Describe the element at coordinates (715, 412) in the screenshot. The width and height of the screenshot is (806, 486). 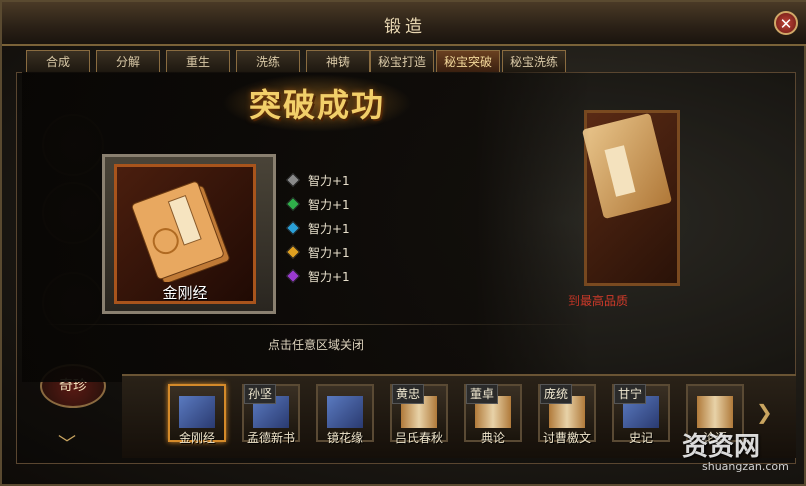
I see `scroll-icon` at that location.